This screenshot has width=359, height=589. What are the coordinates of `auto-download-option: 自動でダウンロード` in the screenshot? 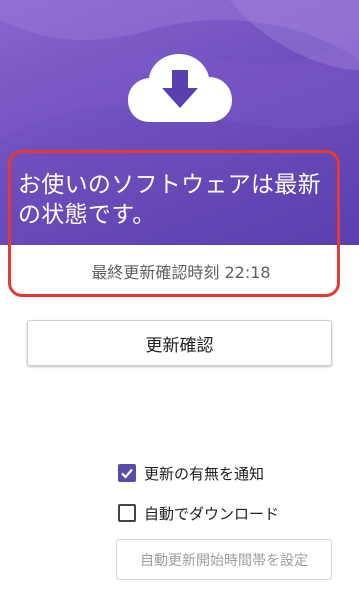 It's located at (198, 513).